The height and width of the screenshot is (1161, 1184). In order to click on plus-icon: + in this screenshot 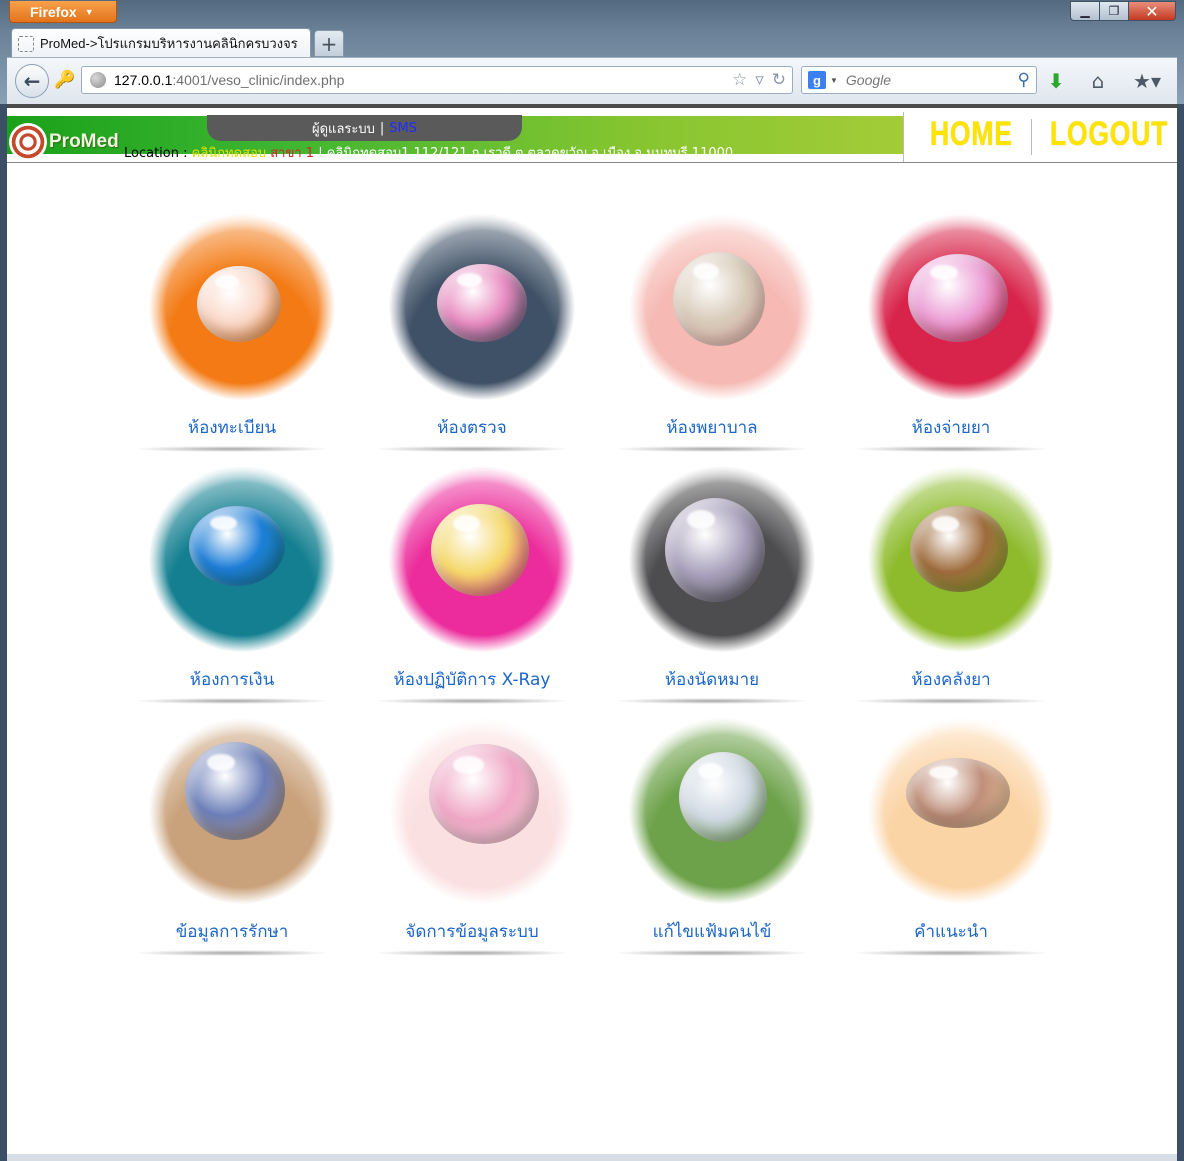, I will do `click(329, 43)`.